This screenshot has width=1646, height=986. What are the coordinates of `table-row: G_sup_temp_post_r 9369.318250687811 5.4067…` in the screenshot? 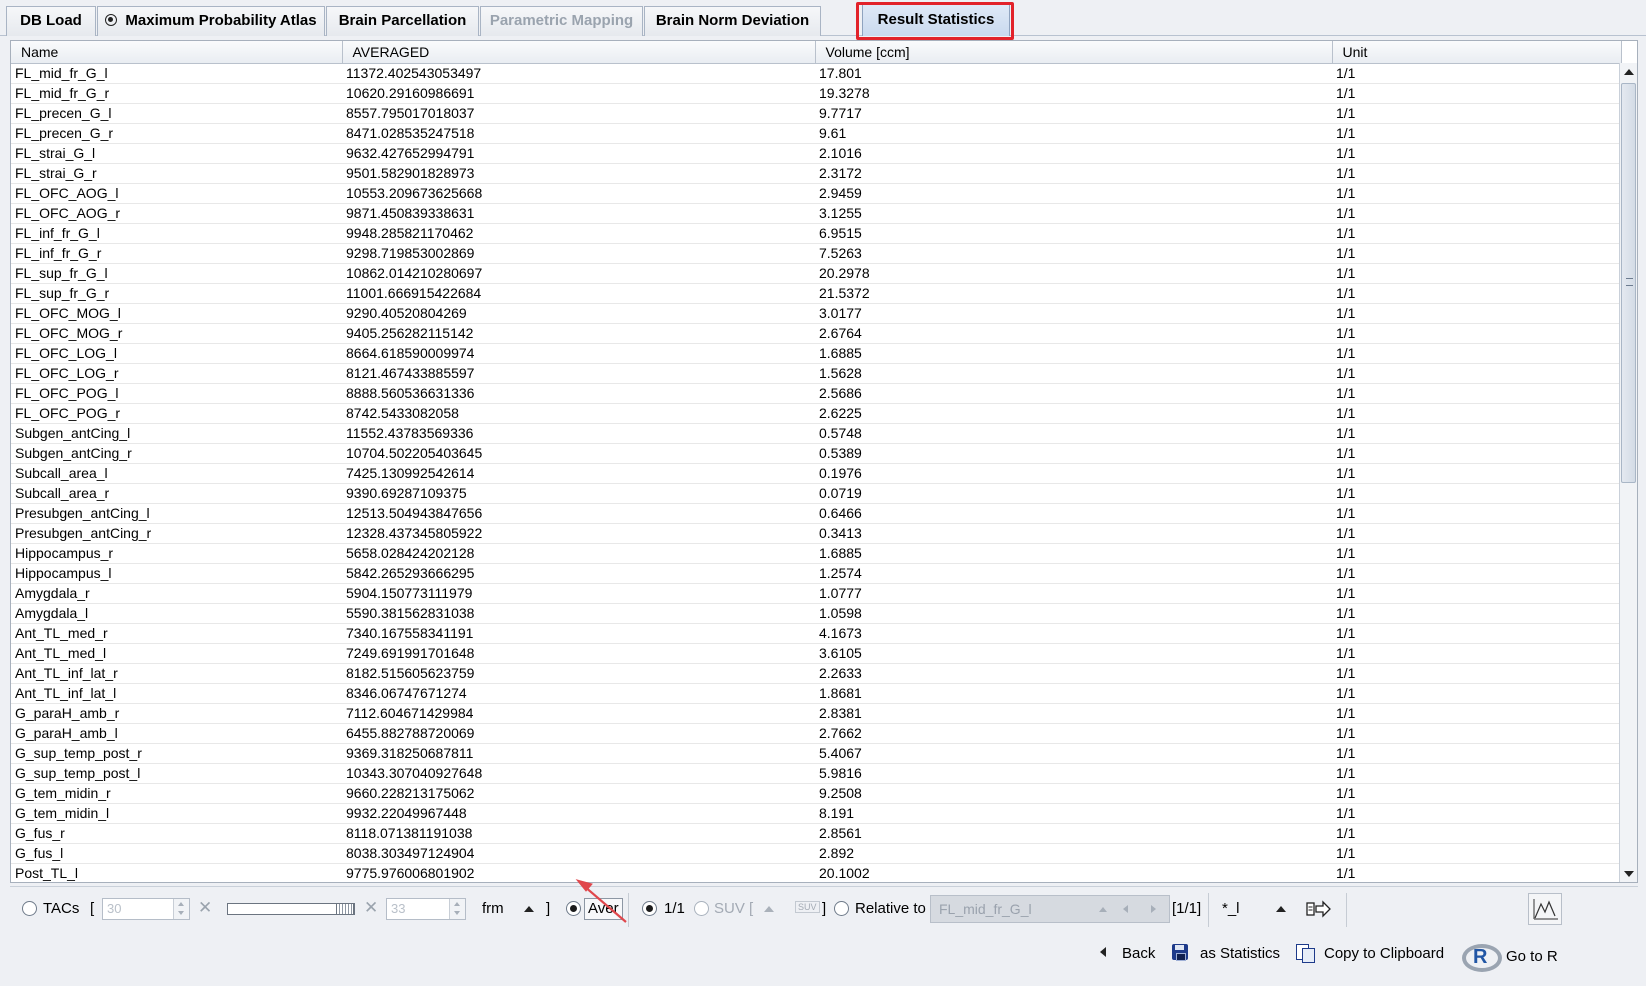 It's located at (816, 753).